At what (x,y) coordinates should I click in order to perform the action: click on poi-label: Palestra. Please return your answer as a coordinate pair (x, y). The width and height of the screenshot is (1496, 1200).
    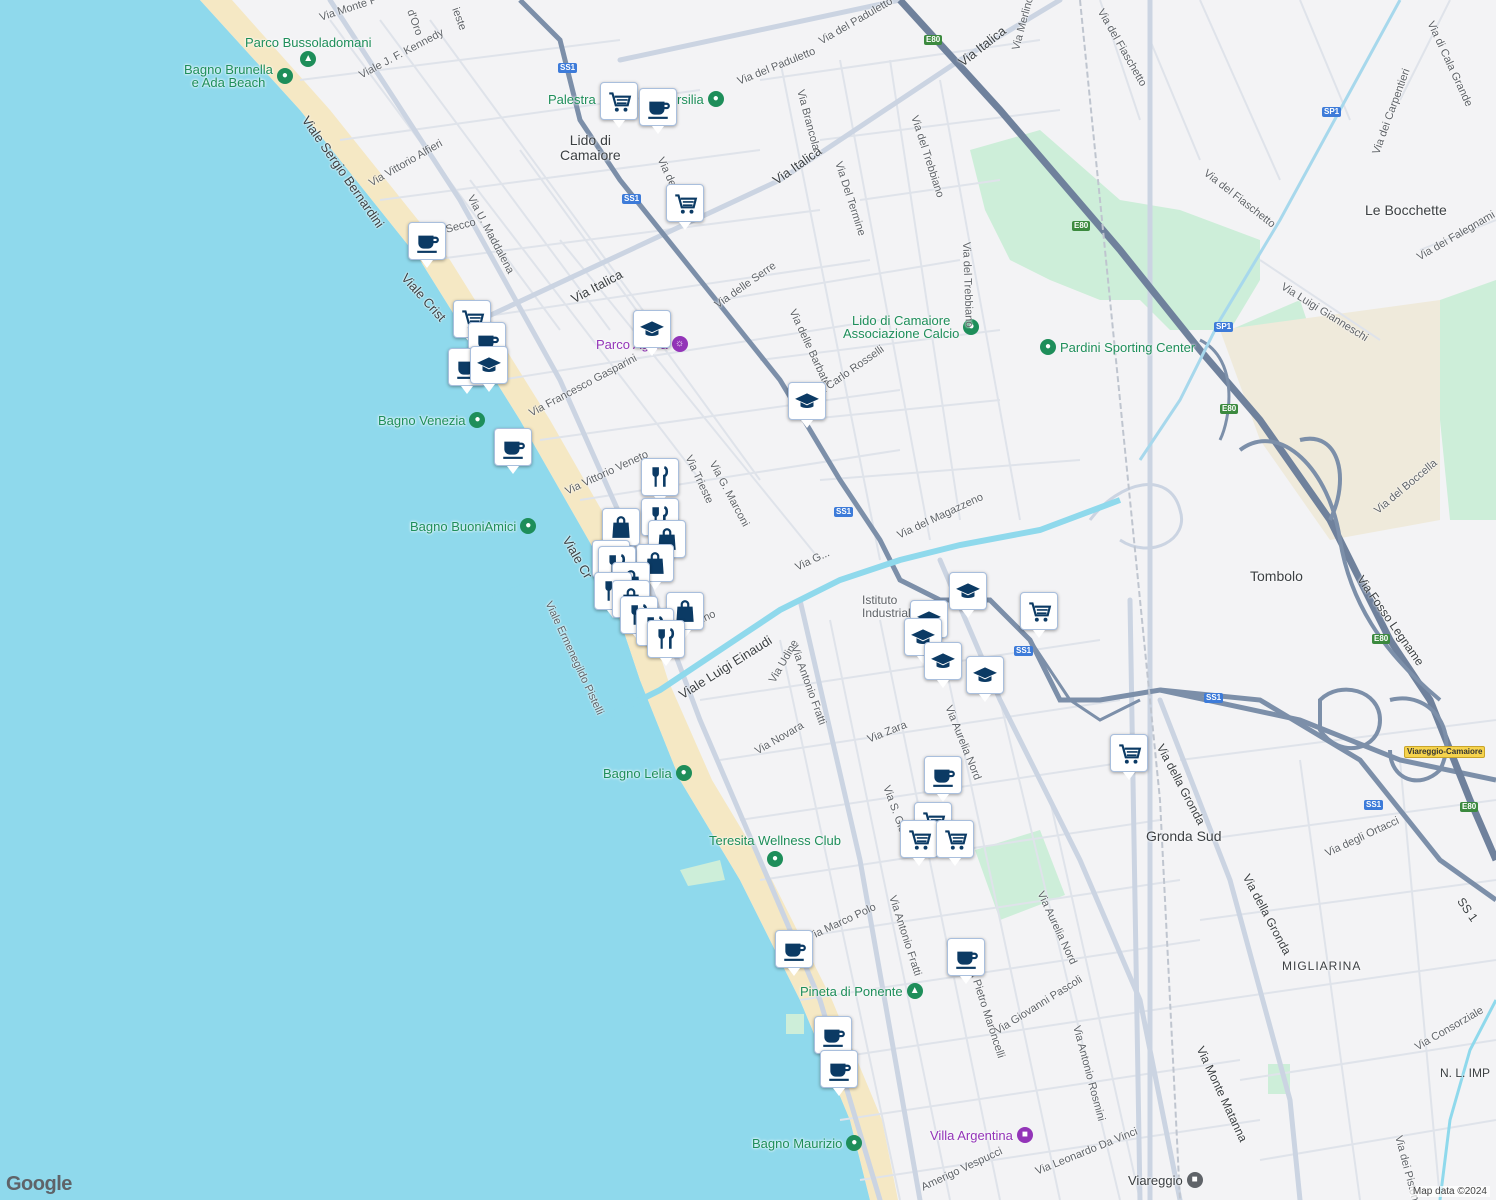
    Looking at the image, I should click on (572, 99).